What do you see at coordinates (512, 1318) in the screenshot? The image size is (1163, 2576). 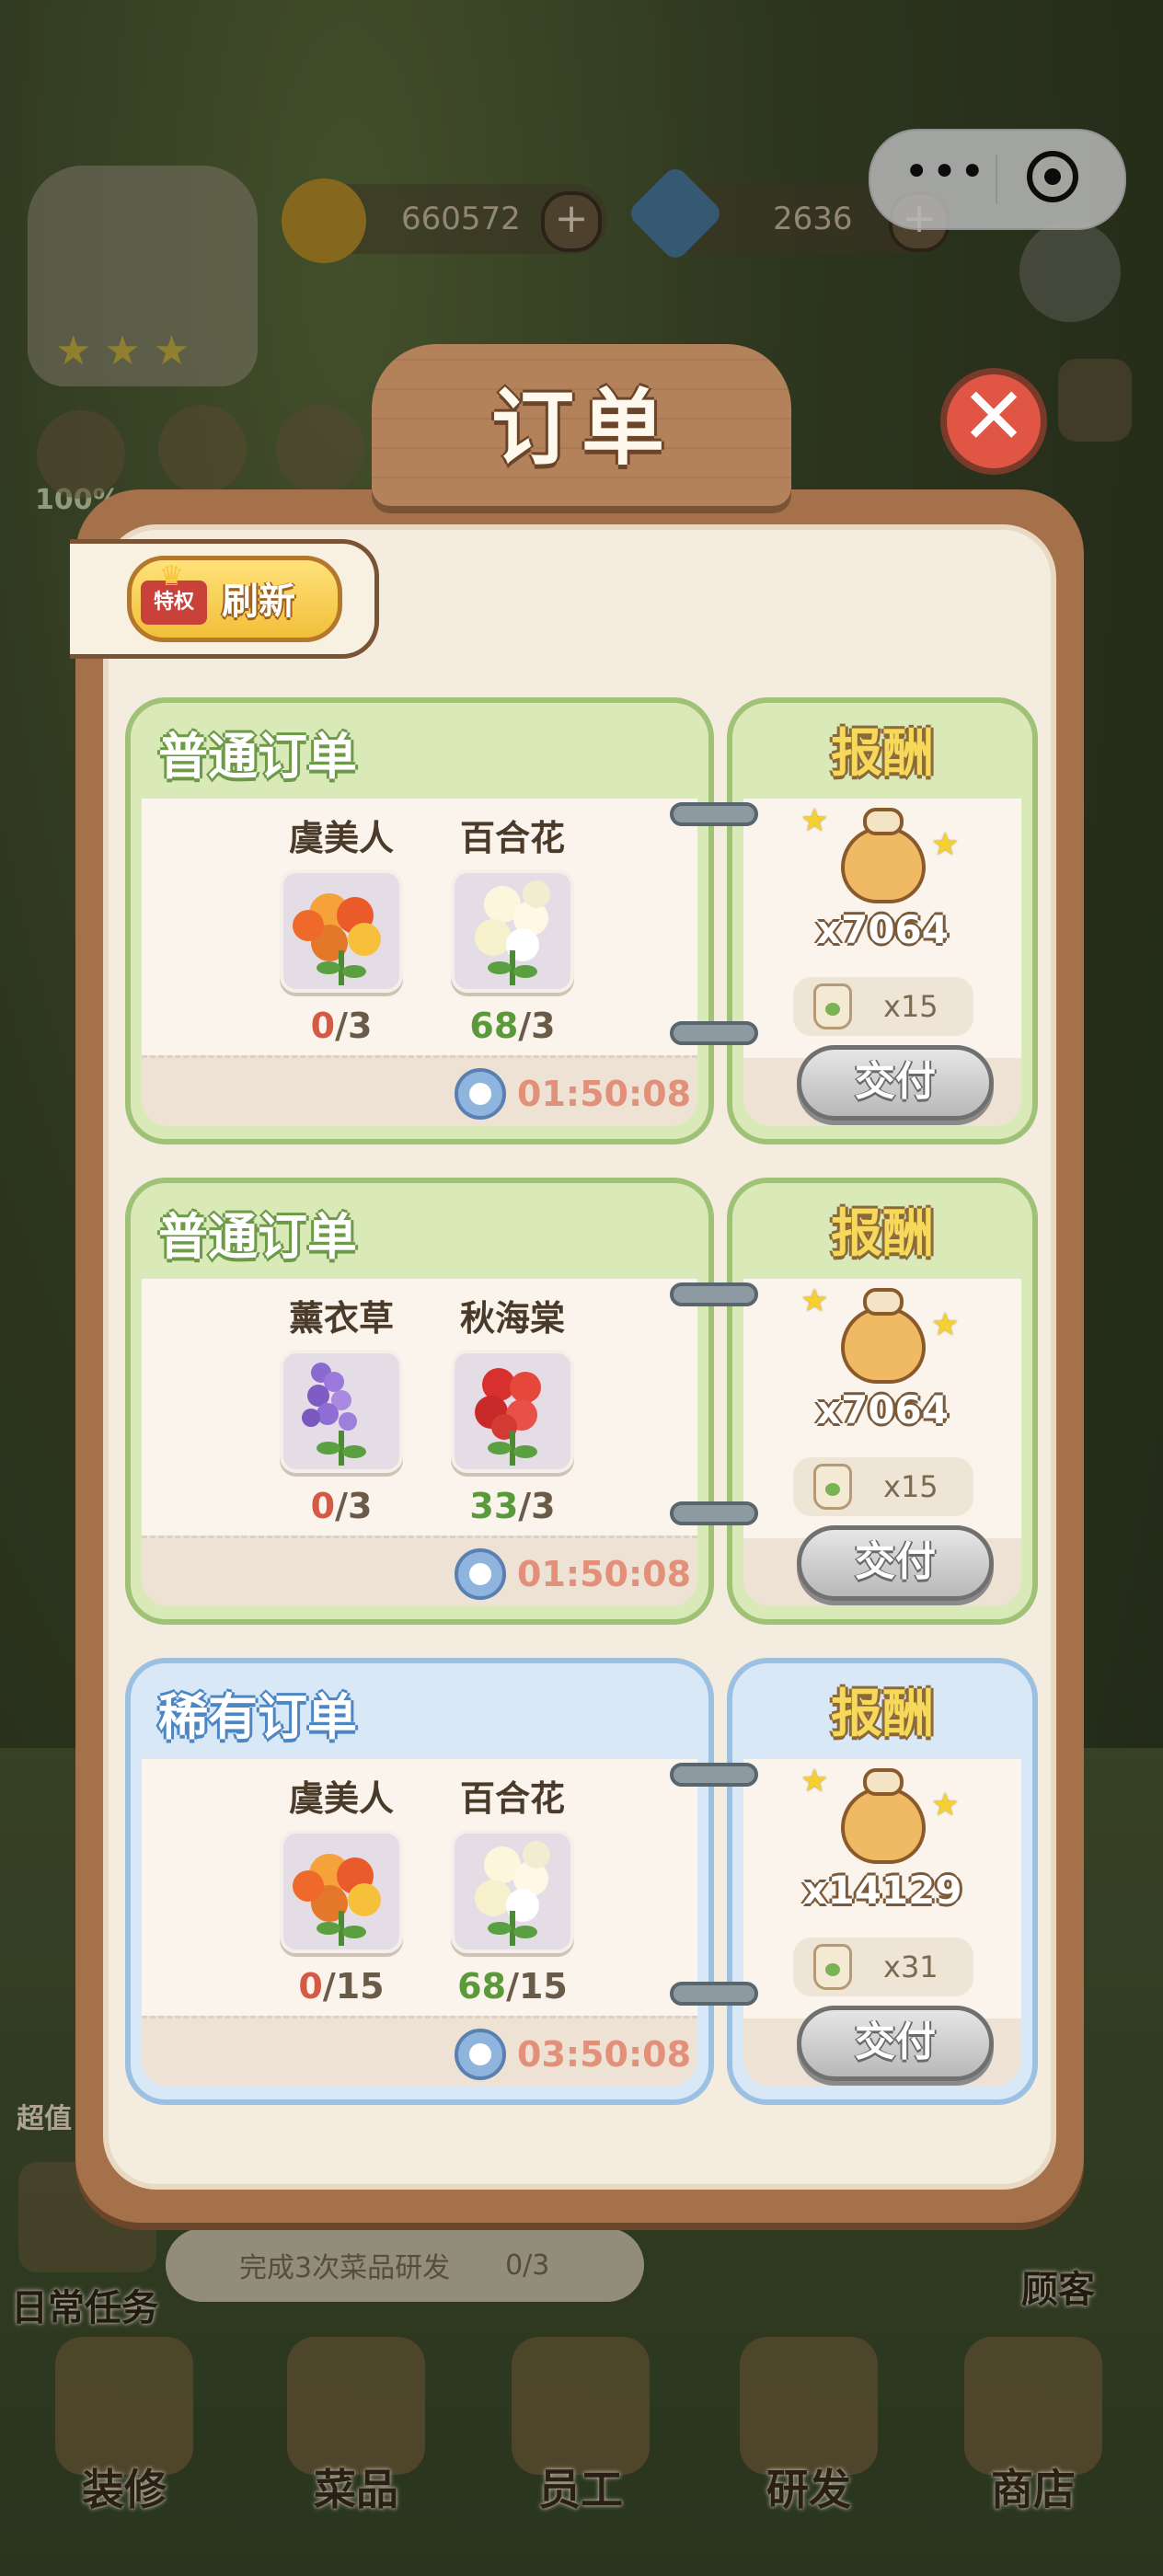 I see `item-name: 秋海棠` at bounding box center [512, 1318].